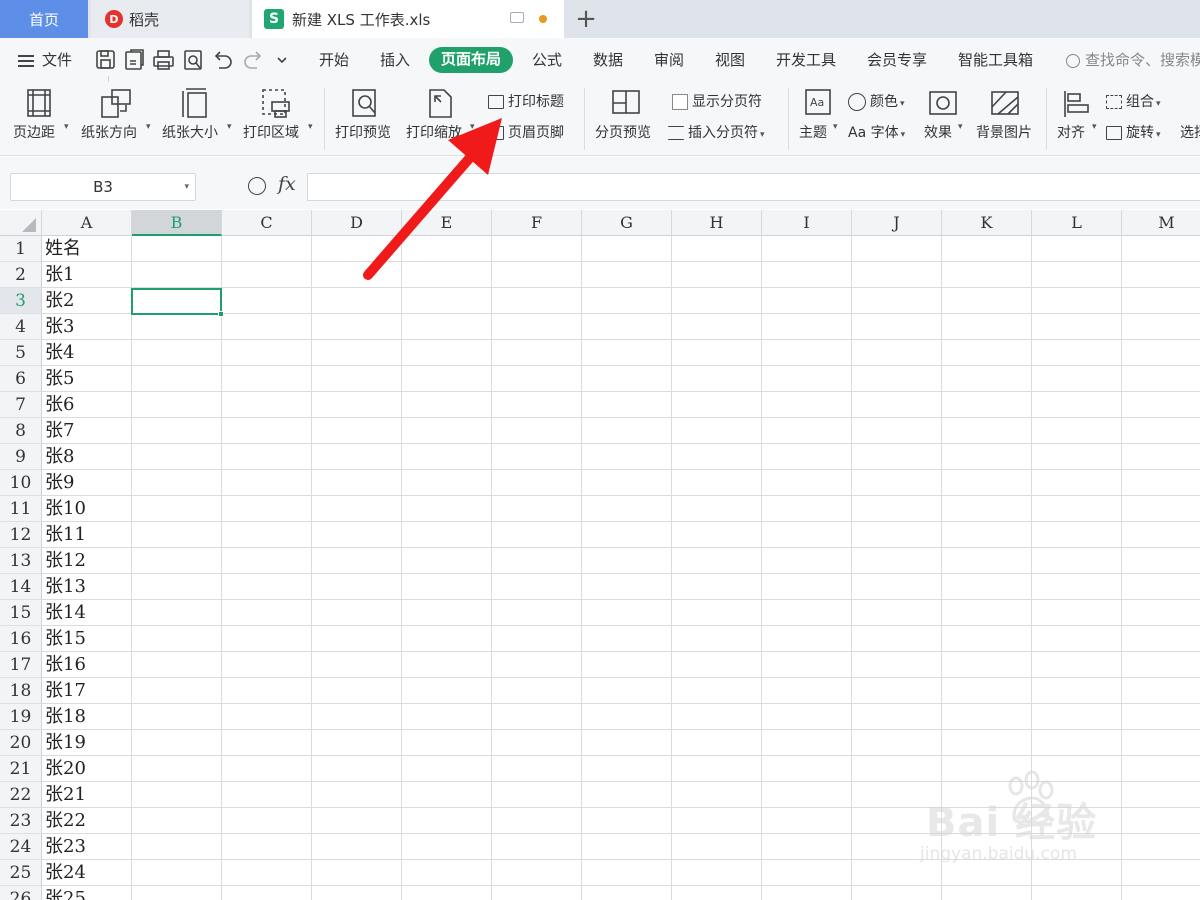 This screenshot has height=900, width=1200. I want to click on row-header-11: 11, so click(21, 509).